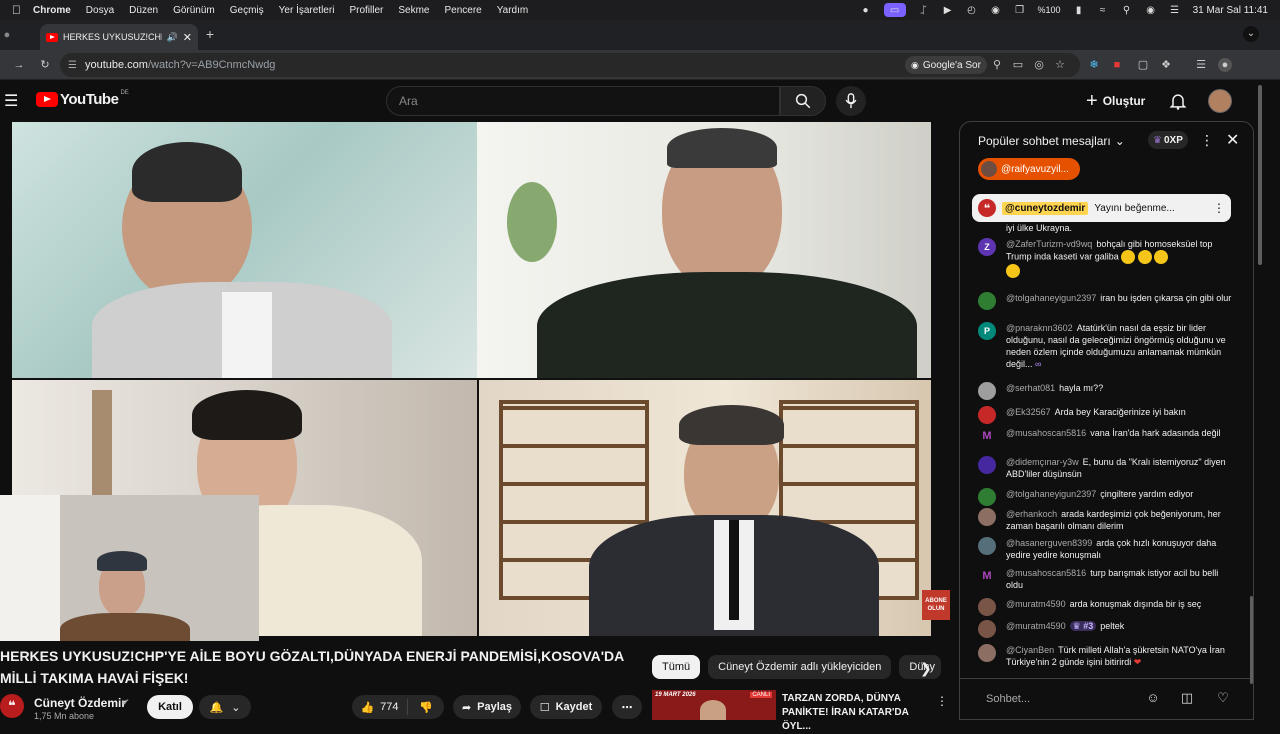 This screenshot has height=734, width=1280. Describe the element at coordinates (12, 706) in the screenshot. I see `channel-avatar: ❝` at that location.